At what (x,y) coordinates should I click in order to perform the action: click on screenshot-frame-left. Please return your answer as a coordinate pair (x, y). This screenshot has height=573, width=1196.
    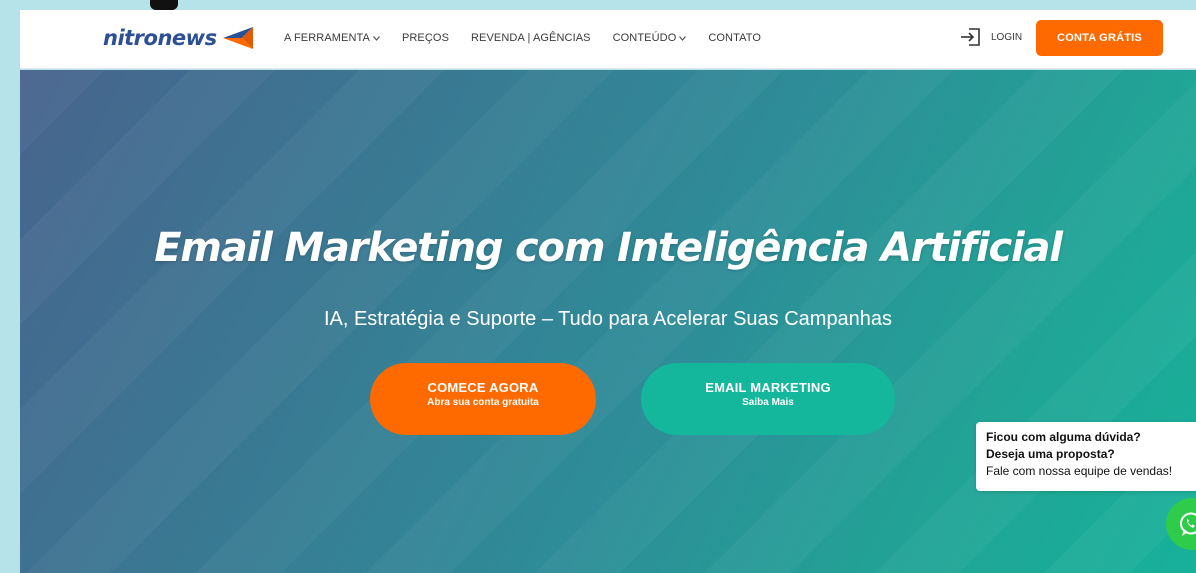
    Looking at the image, I should click on (10, 286).